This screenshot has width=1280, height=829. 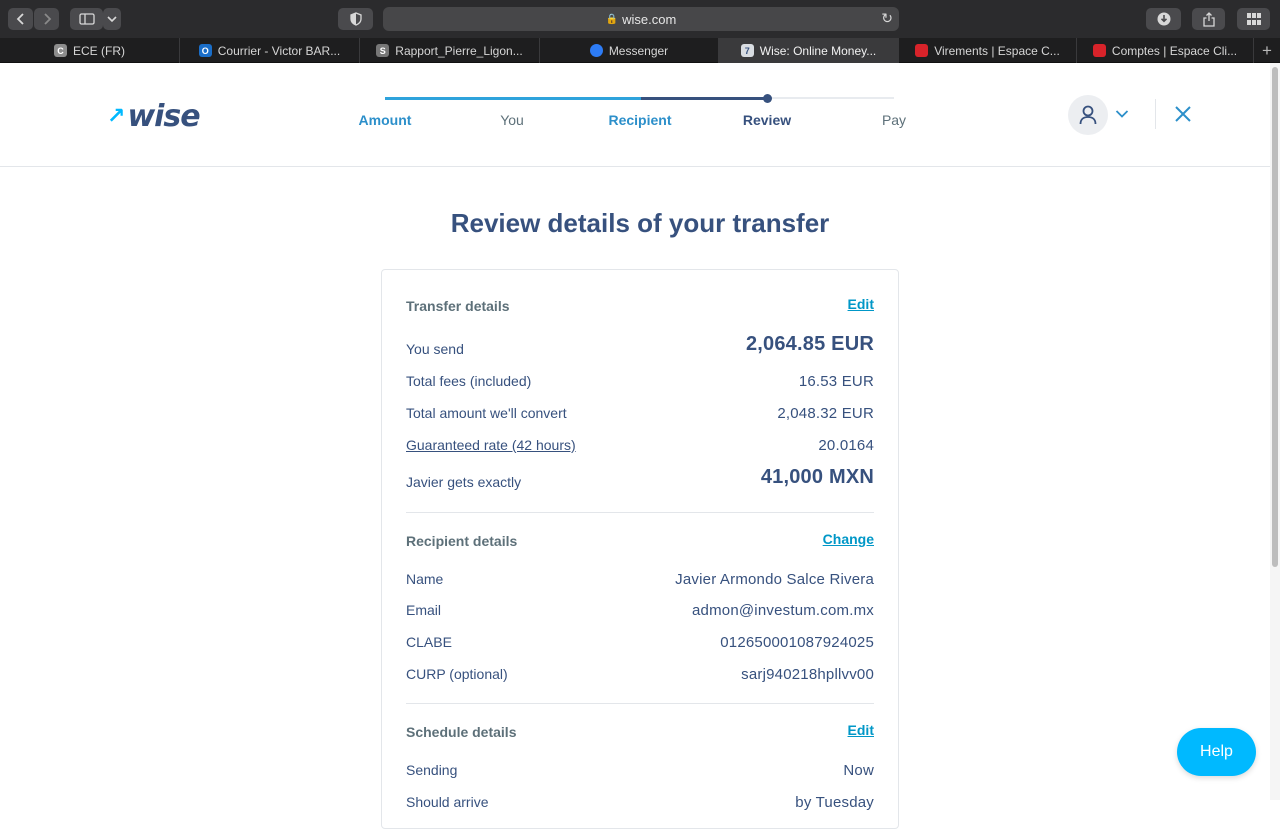 I want to click on share-button, so click(x=1208, y=19).